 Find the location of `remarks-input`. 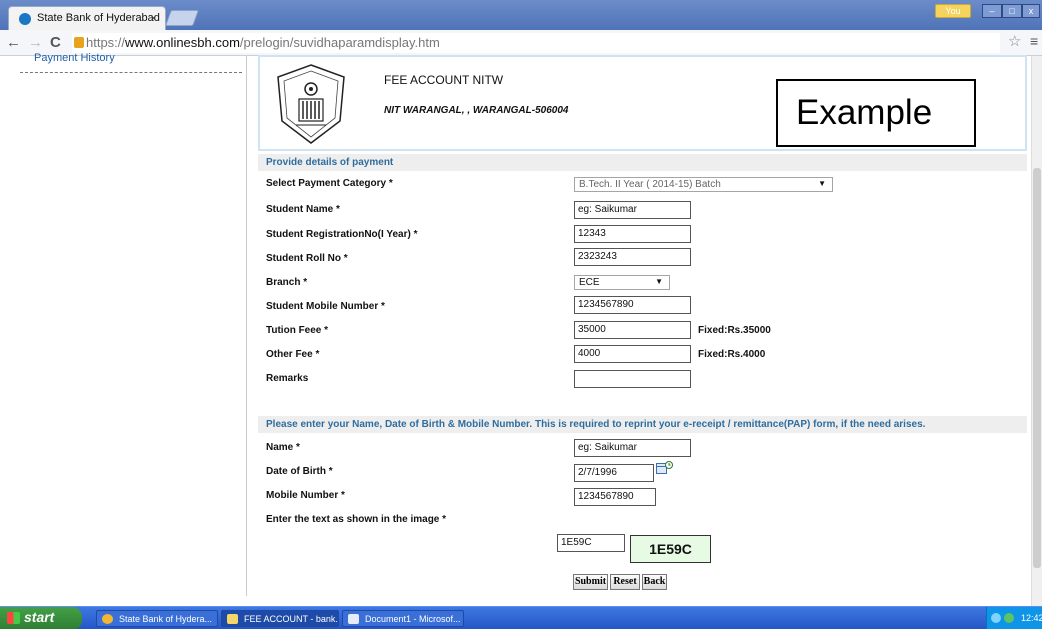

remarks-input is located at coordinates (632, 379).